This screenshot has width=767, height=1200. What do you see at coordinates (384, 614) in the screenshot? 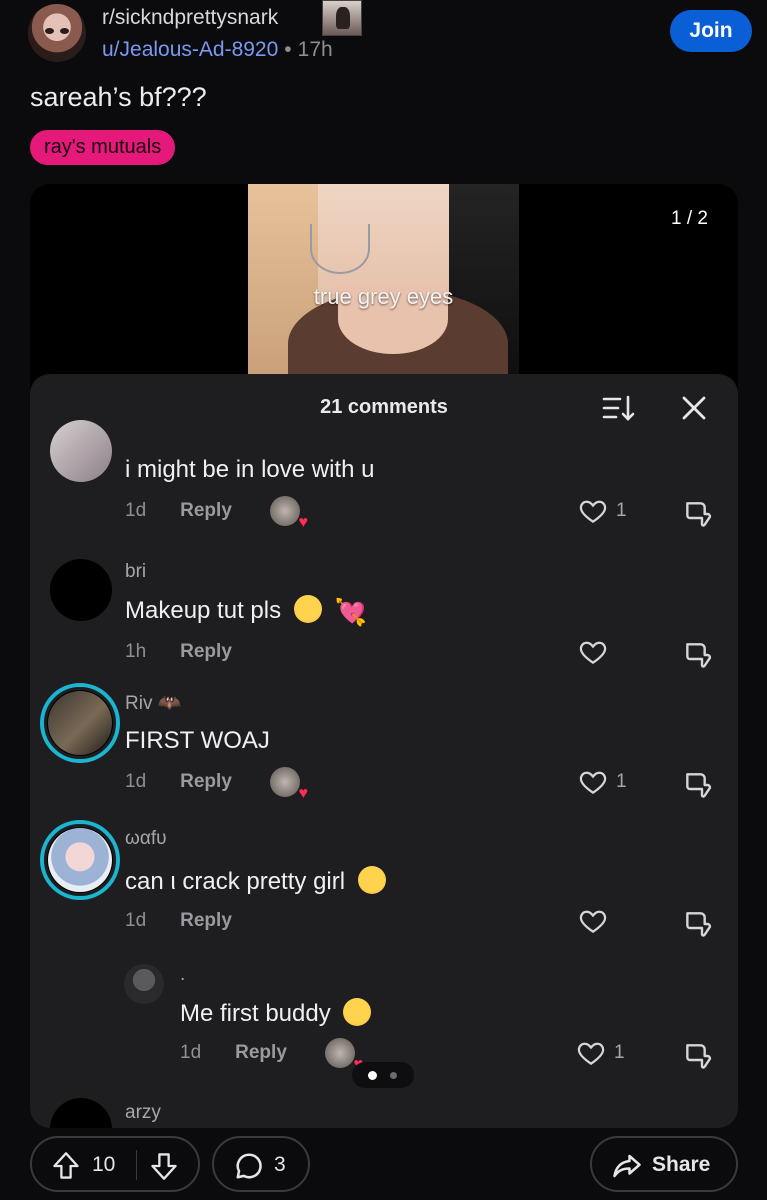
I see `comment-item: bri Makeup tut pls 💘 1h Reply` at bounding box center [384, 614].